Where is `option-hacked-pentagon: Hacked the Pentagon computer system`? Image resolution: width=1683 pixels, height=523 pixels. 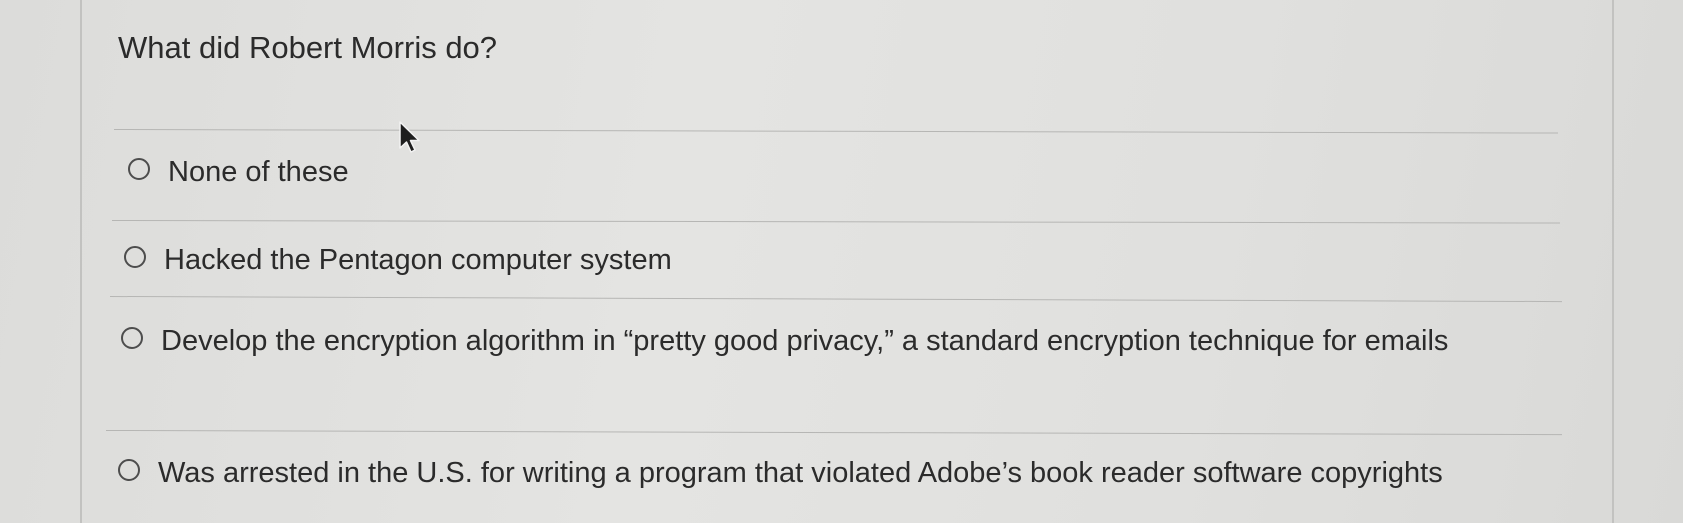
option-hacked-pentagon: Hacked the Pentagon computer system is located at coordinates (398, 260).